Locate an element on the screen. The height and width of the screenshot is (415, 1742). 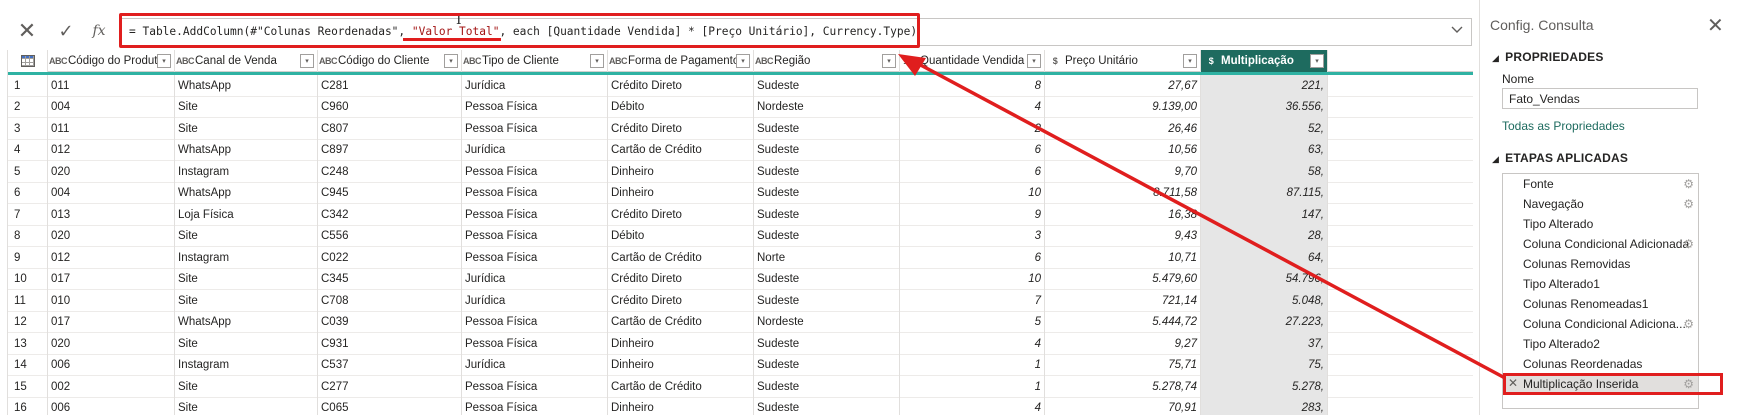
table-cell: C248 is located at coordinates (390, 172).